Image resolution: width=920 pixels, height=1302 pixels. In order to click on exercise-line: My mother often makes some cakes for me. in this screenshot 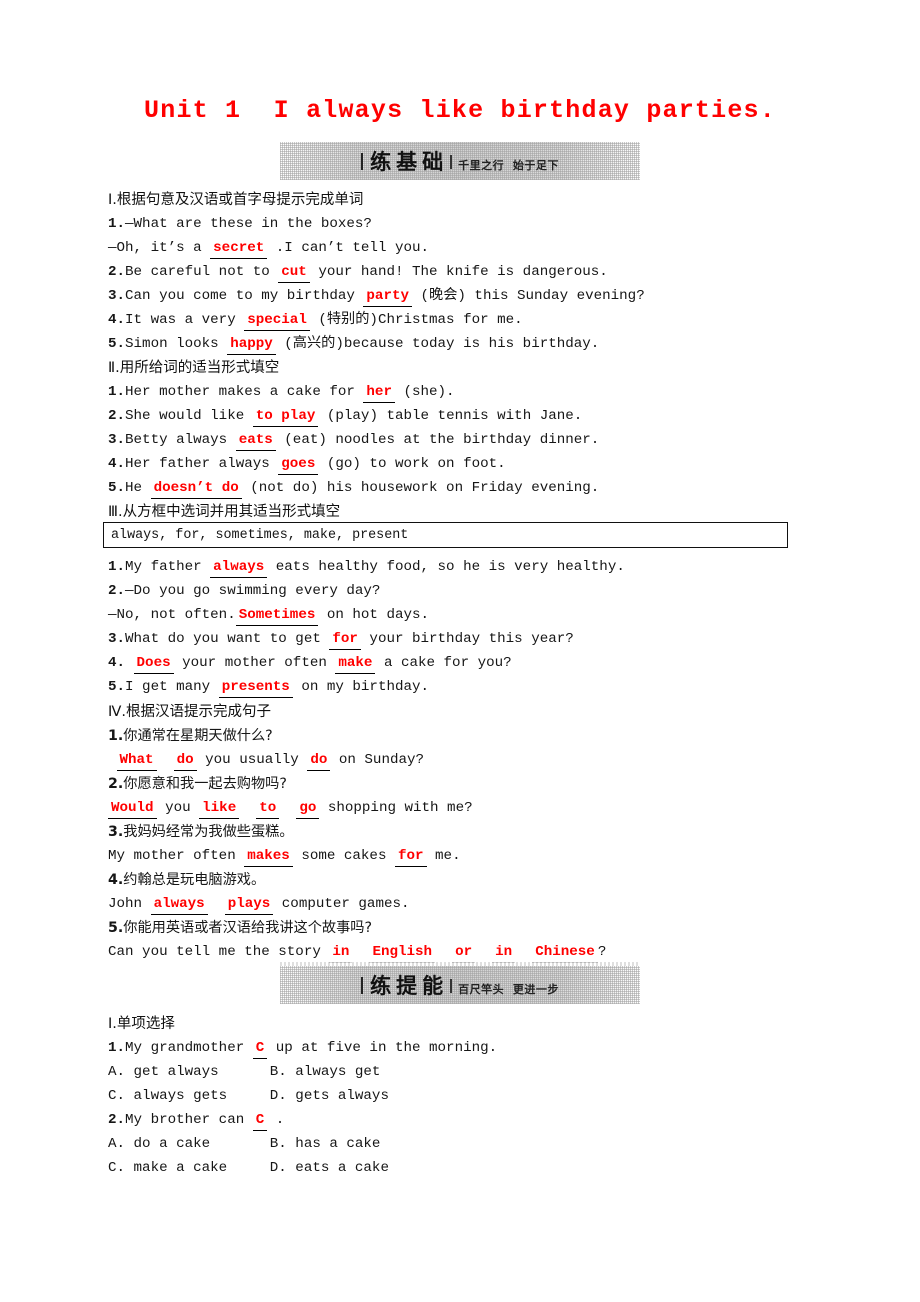, I will do `click(508, 856)`.